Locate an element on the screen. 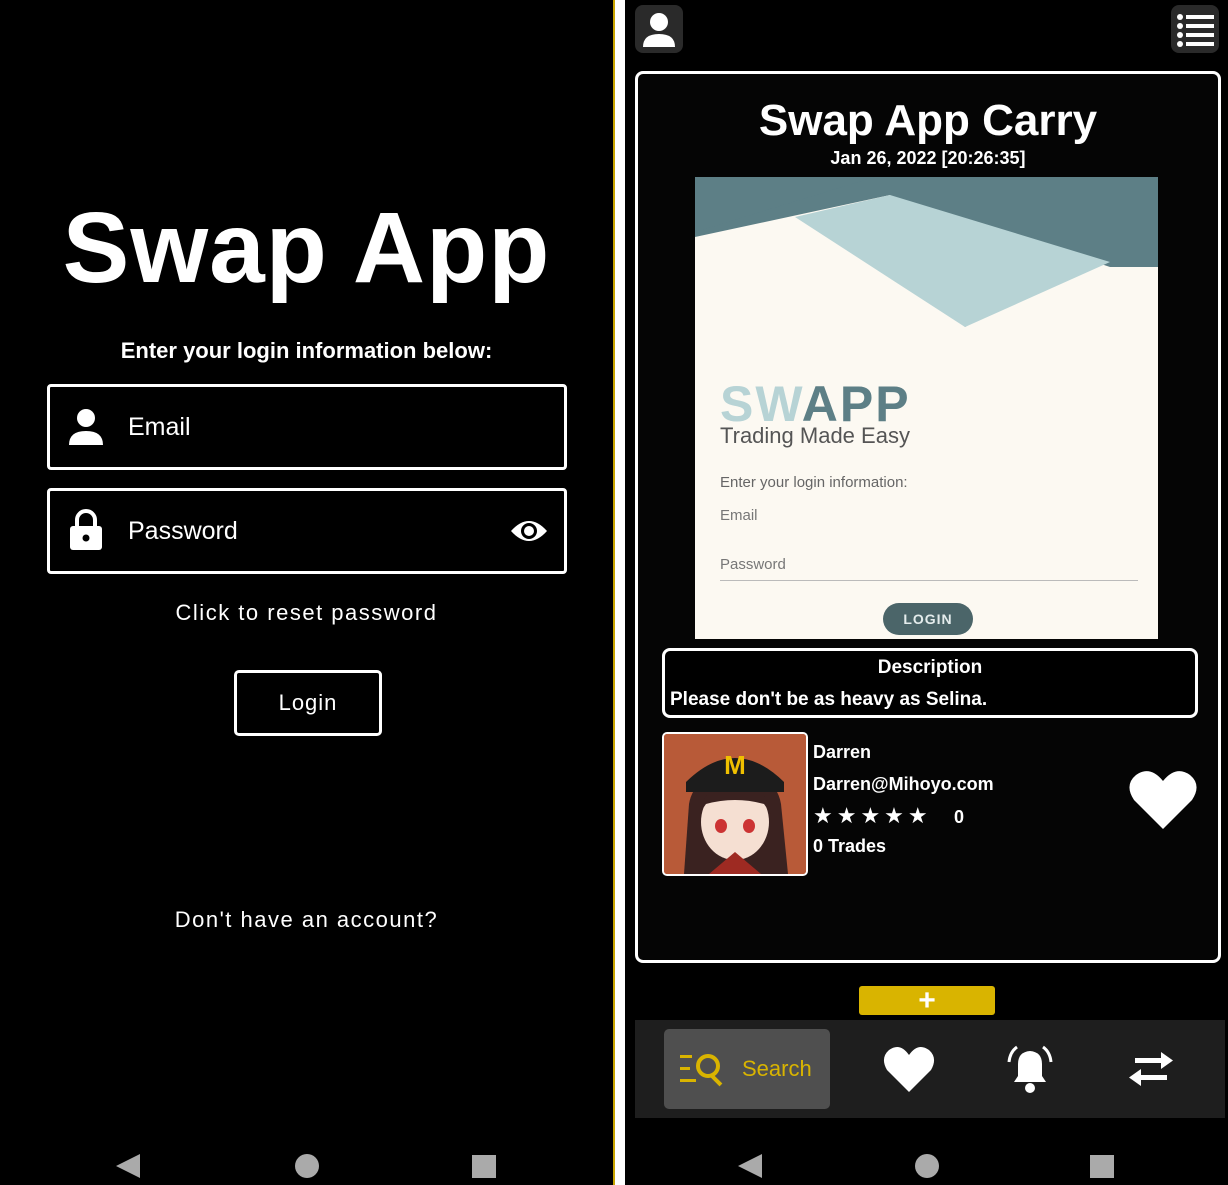 This screenshot has height=1185, width=1228. star-rating: ★★★★★ is located at coordinates (872, 815).